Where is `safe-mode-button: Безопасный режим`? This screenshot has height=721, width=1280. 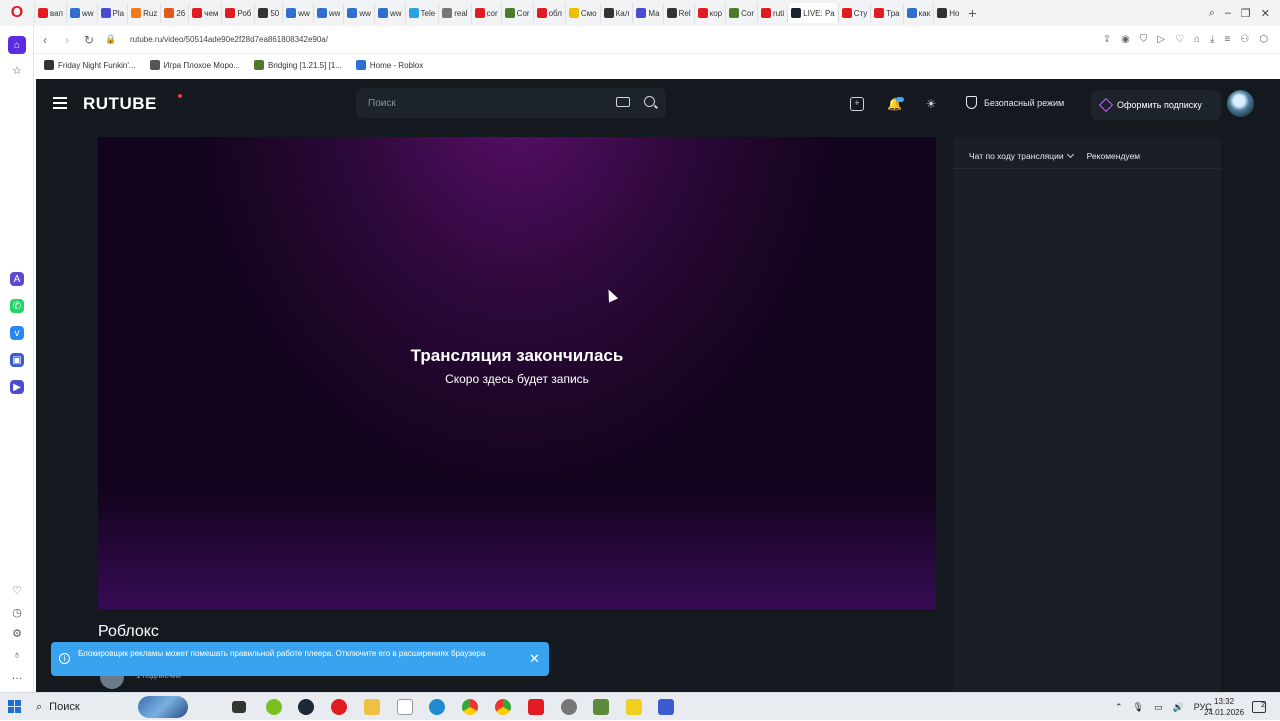
safe-mode-button: Безопасный режим is located at coordinates (1015, 102).